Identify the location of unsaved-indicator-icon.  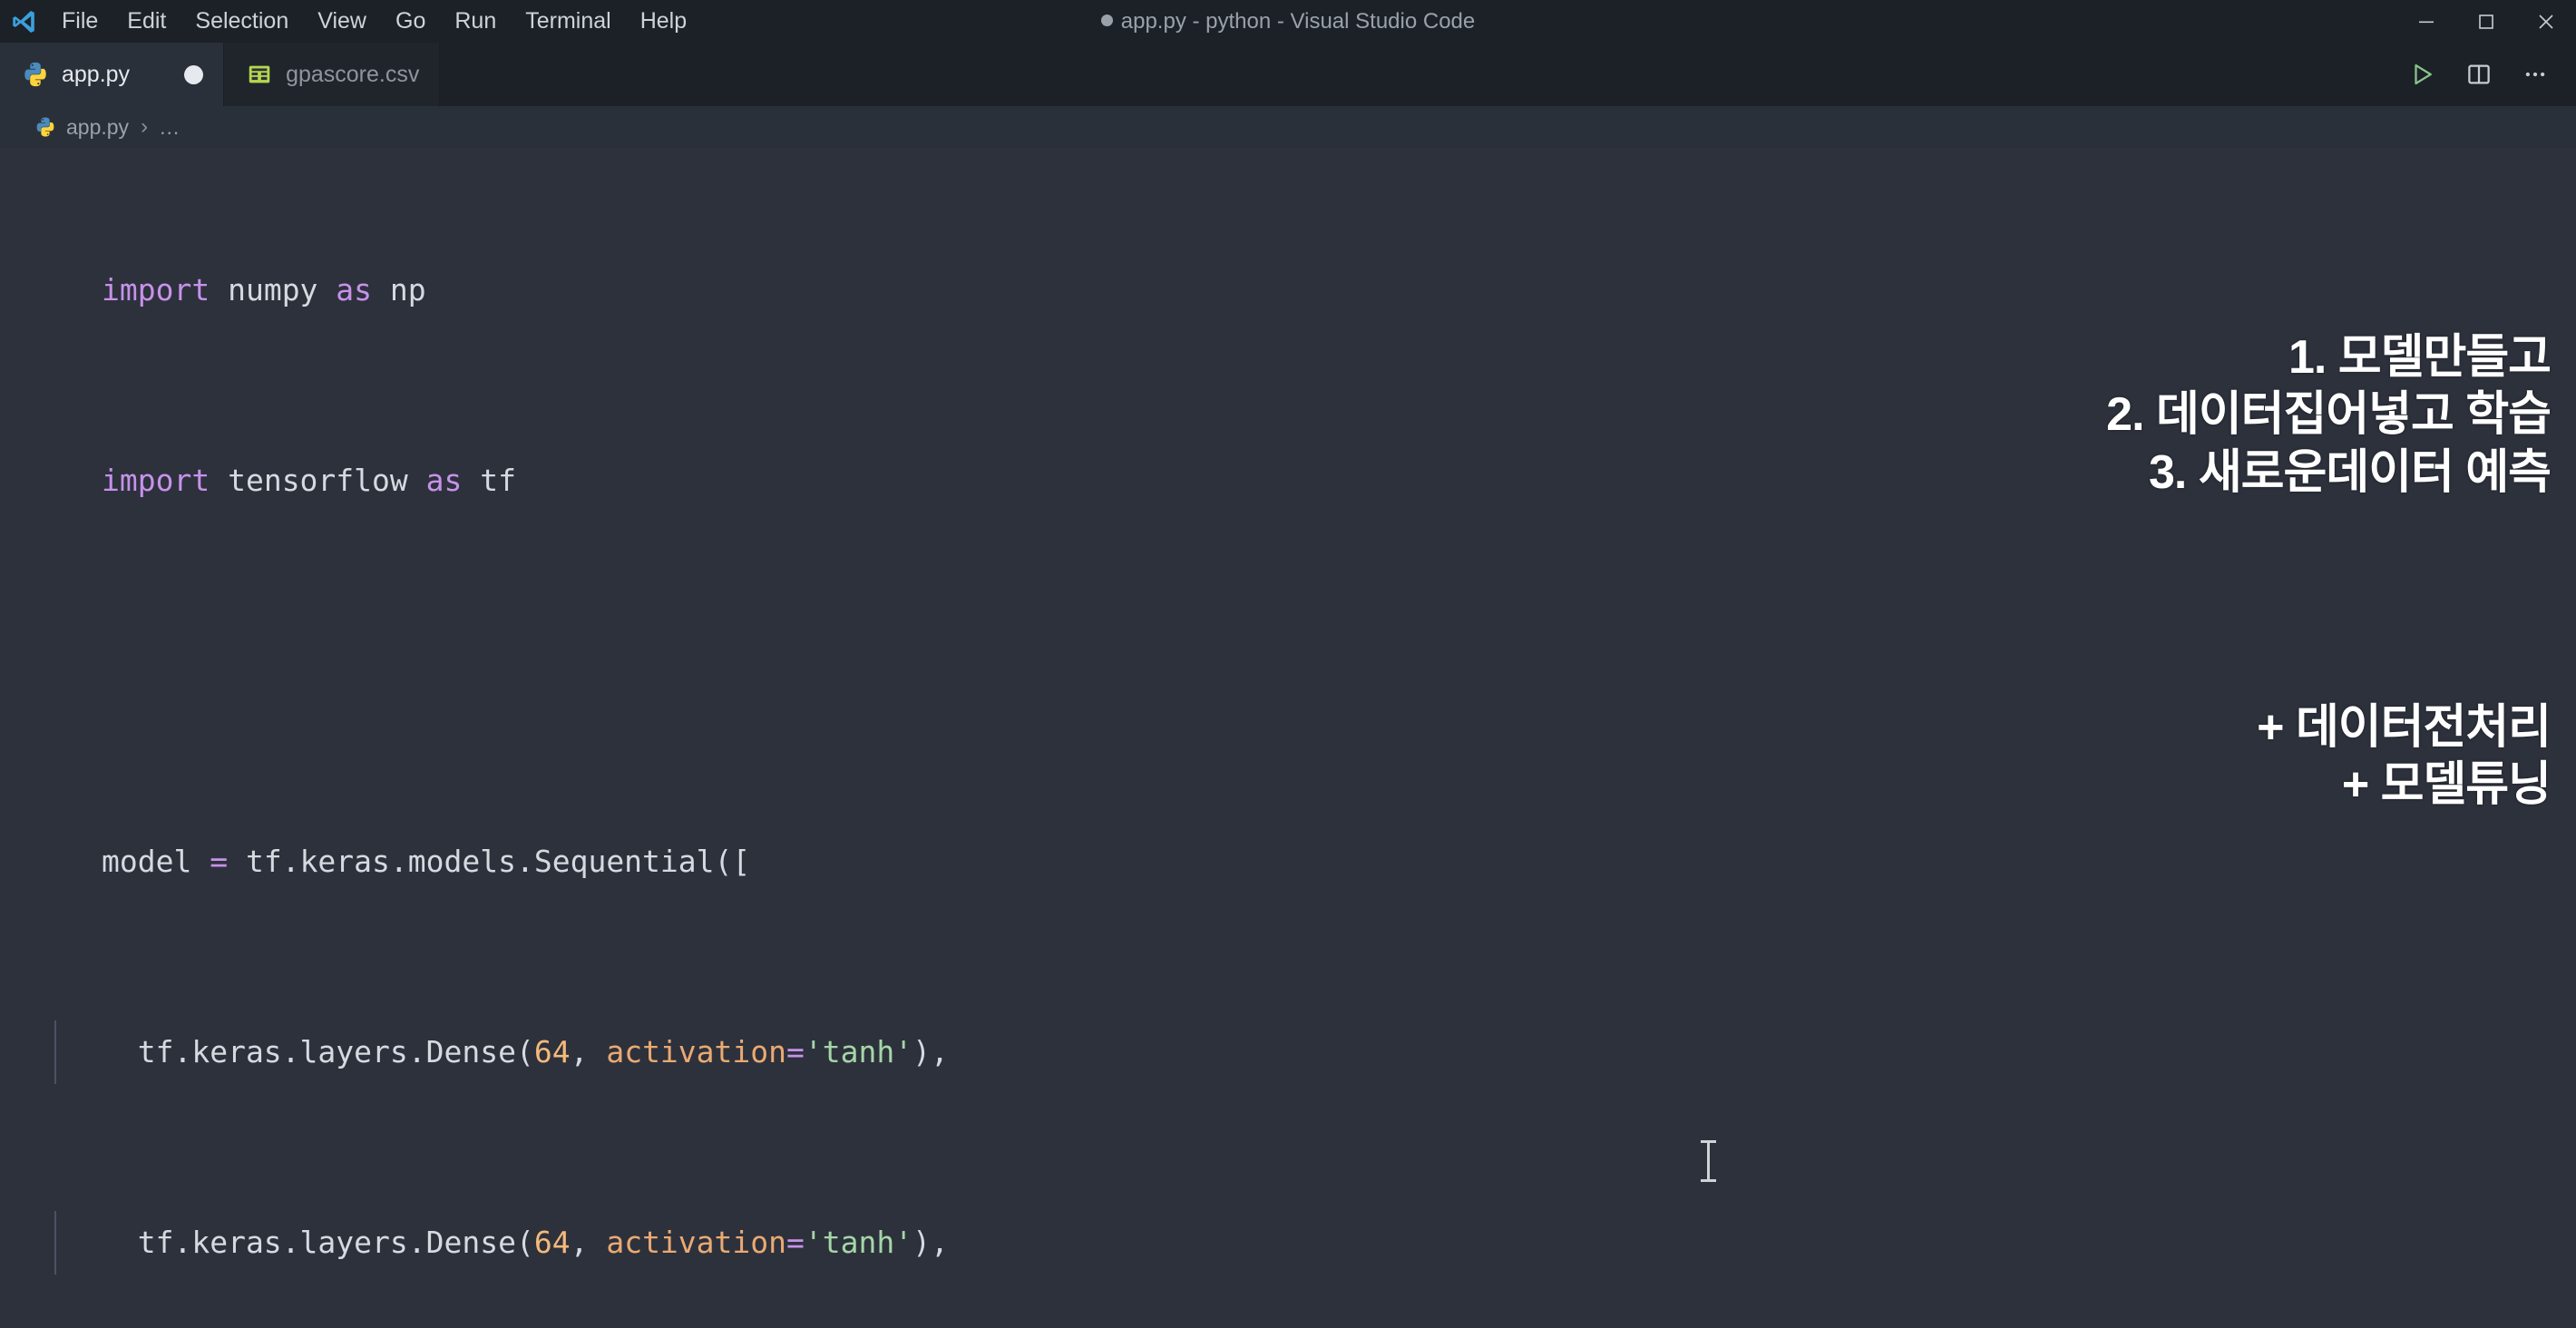
(1106, 21).